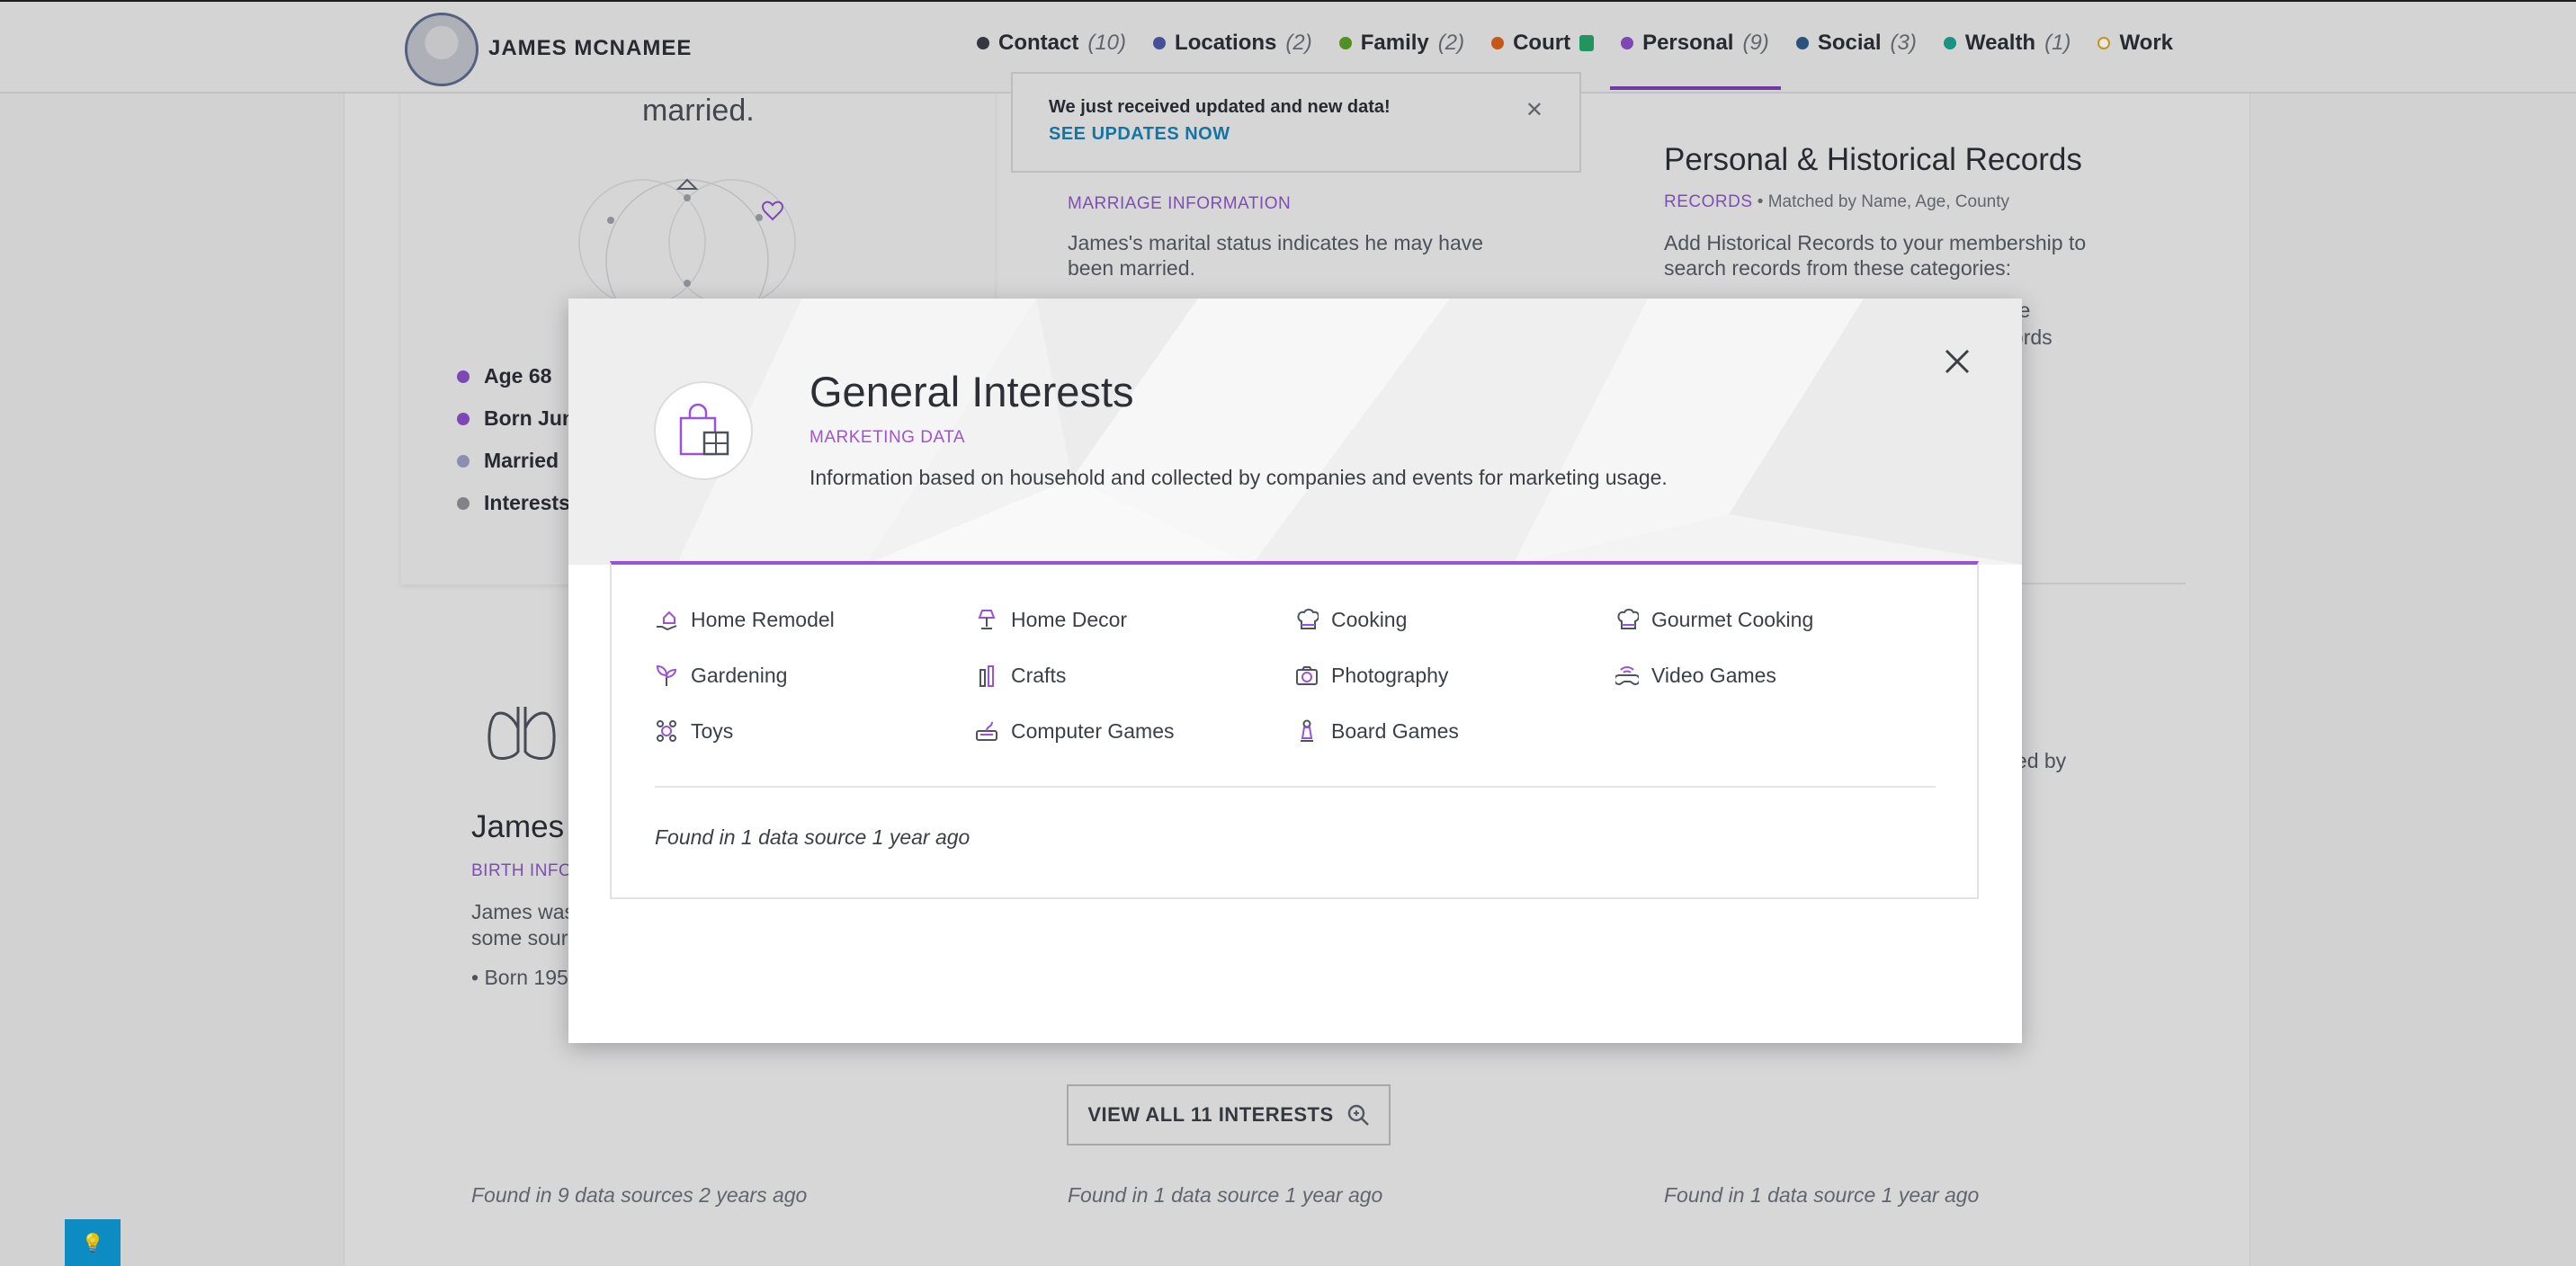 The height and width of the screenshot is (1266, 2576). I want to click on polygon-pattern, so click(1295, 432).